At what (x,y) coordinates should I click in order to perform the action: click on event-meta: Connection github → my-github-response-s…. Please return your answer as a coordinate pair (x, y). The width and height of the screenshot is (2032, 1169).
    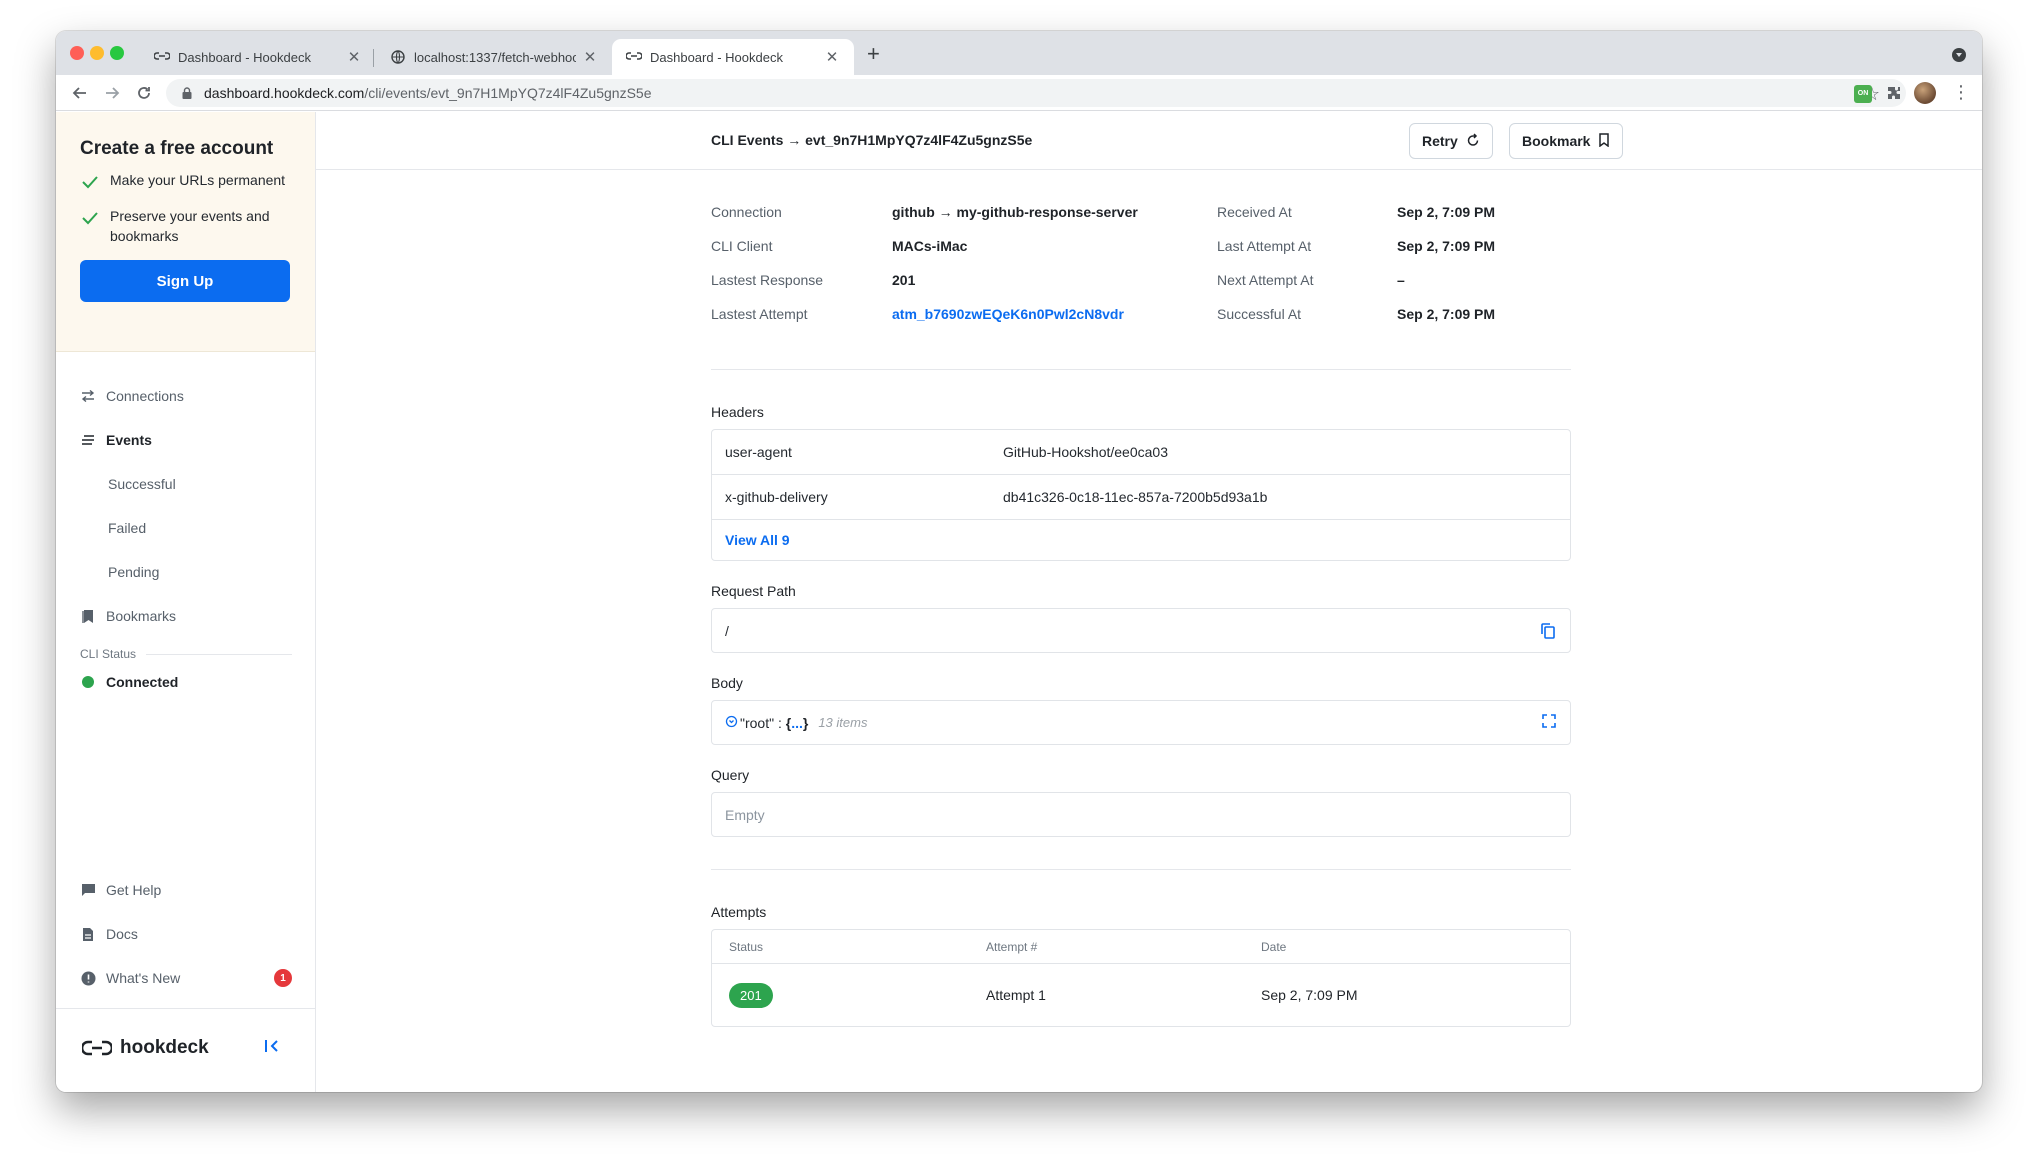
    Looking at the image, I should click on (1141, 270).